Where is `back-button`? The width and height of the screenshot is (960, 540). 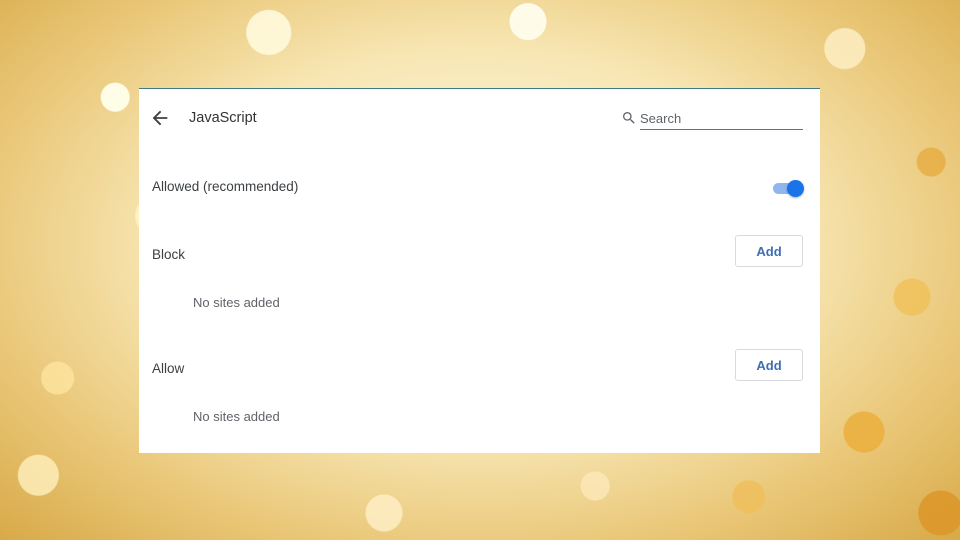 back-button is located at coordinates (160, 118).